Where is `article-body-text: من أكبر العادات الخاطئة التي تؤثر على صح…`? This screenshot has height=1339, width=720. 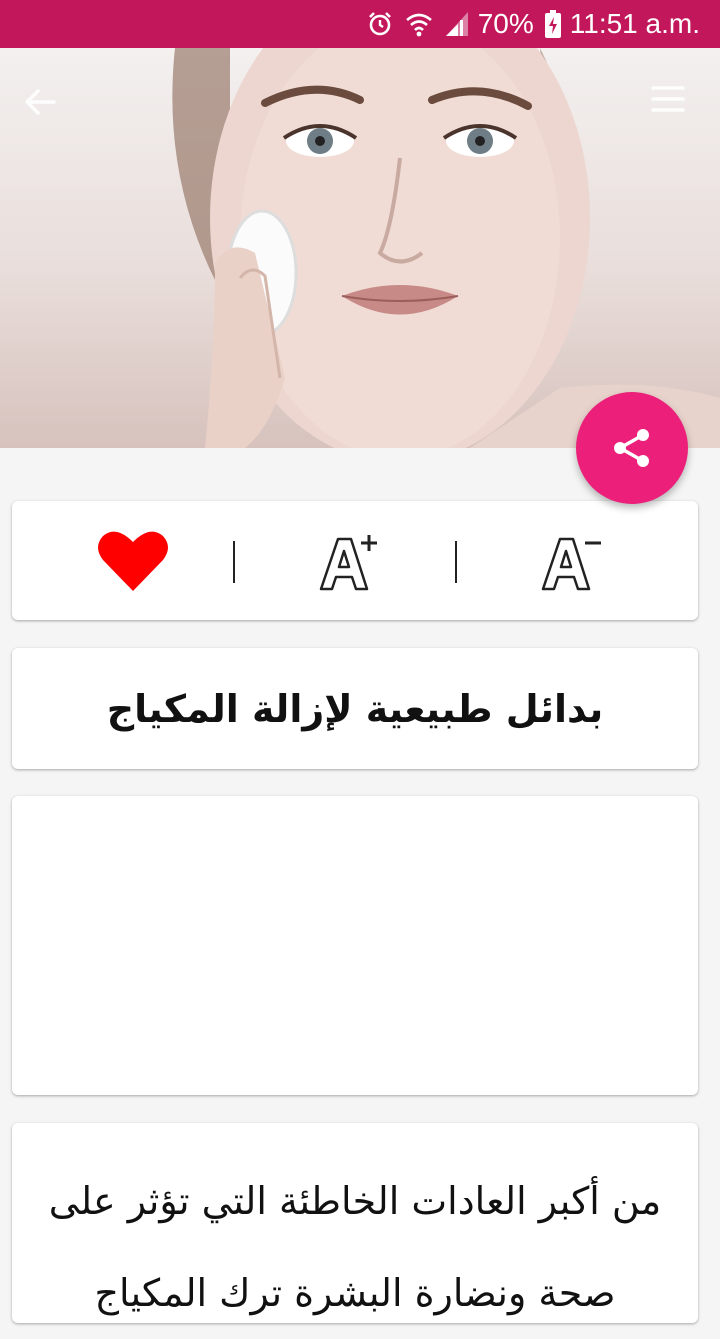 article-body-text: من أكبر العادات الخاطئة التي تؤثر على صح… is located at coordinates (355, 1247).